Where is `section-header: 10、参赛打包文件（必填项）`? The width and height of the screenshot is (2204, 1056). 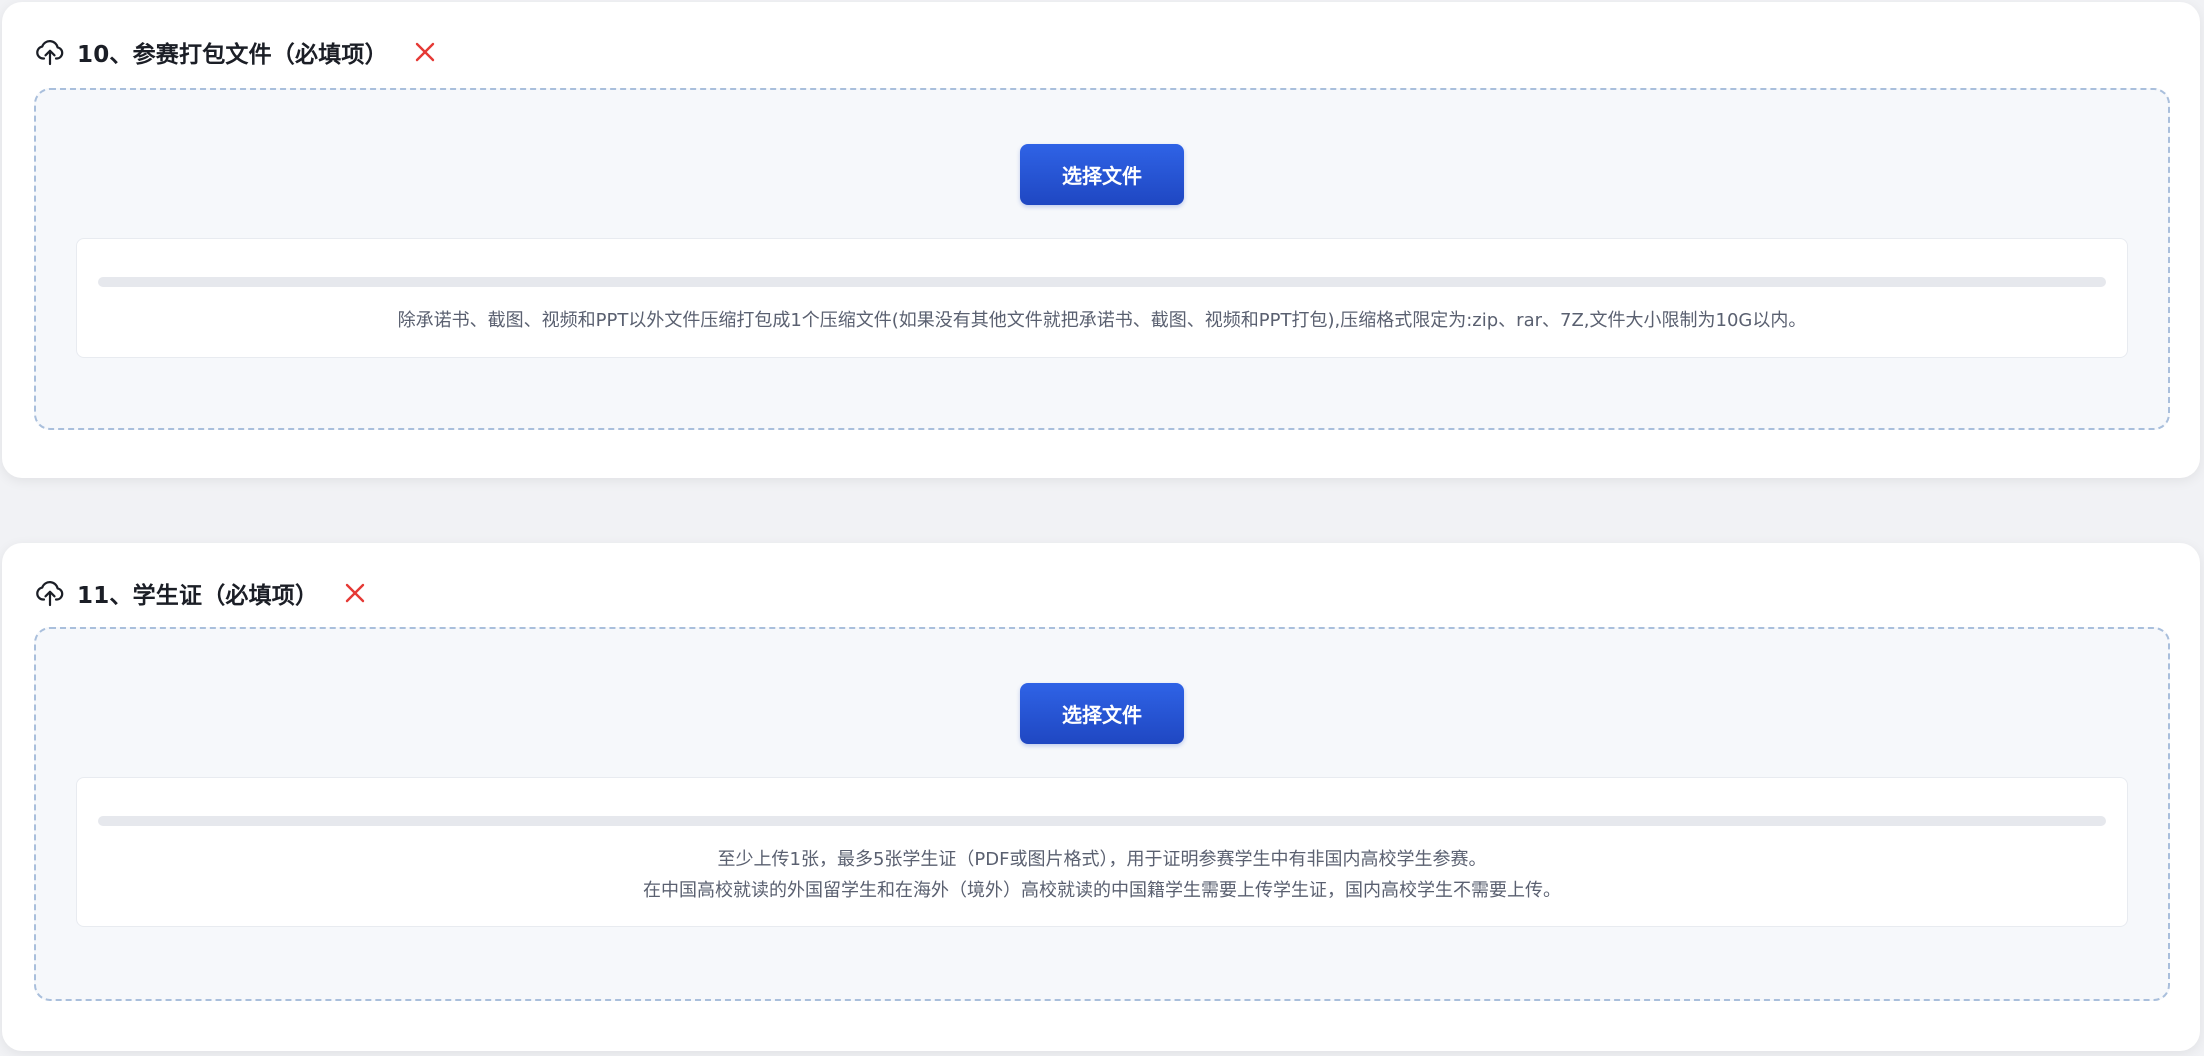
section-header: 10、参赛打包文件（必填项） is located at coordinates (236, 52).